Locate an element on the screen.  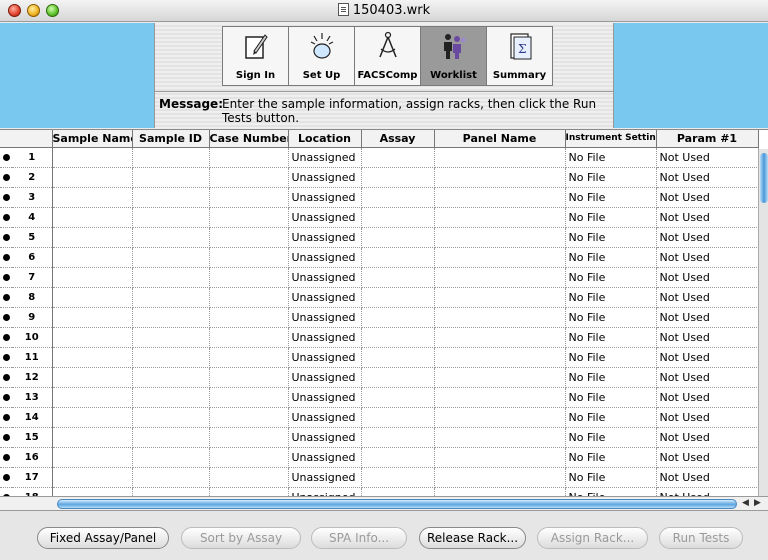
table-row: 11 Unassigned No File Not Used is located at coordinates (379, 357).